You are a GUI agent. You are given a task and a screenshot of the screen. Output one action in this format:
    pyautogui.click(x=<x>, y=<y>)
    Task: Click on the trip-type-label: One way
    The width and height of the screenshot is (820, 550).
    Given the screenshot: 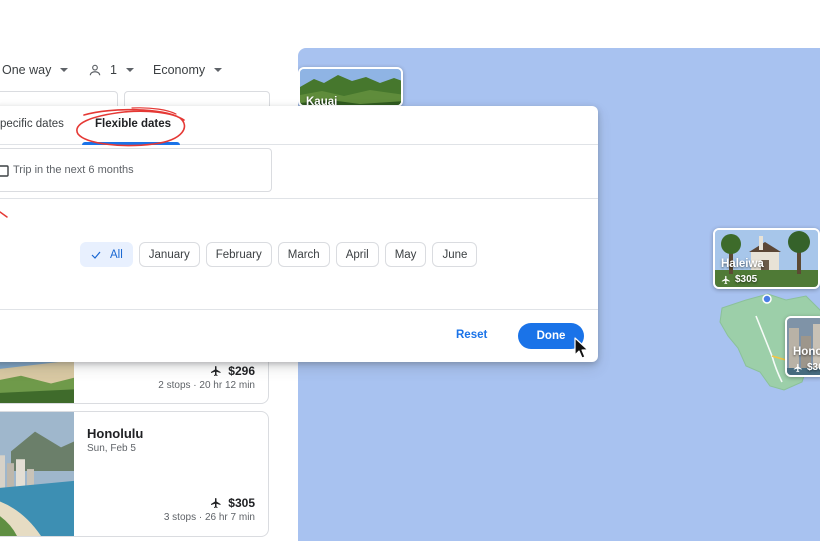 What is the action you would take?
    pyautogui.click(x=27, y=70)
    